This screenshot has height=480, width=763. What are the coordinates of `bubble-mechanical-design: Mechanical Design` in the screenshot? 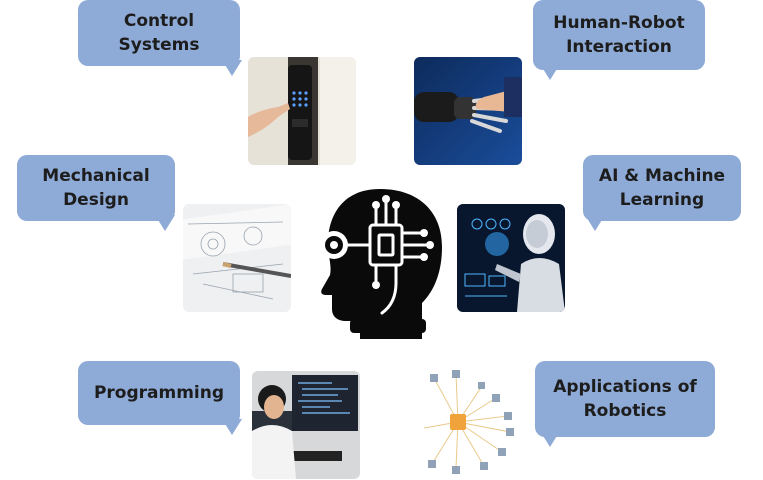 It's located at (96, 188).